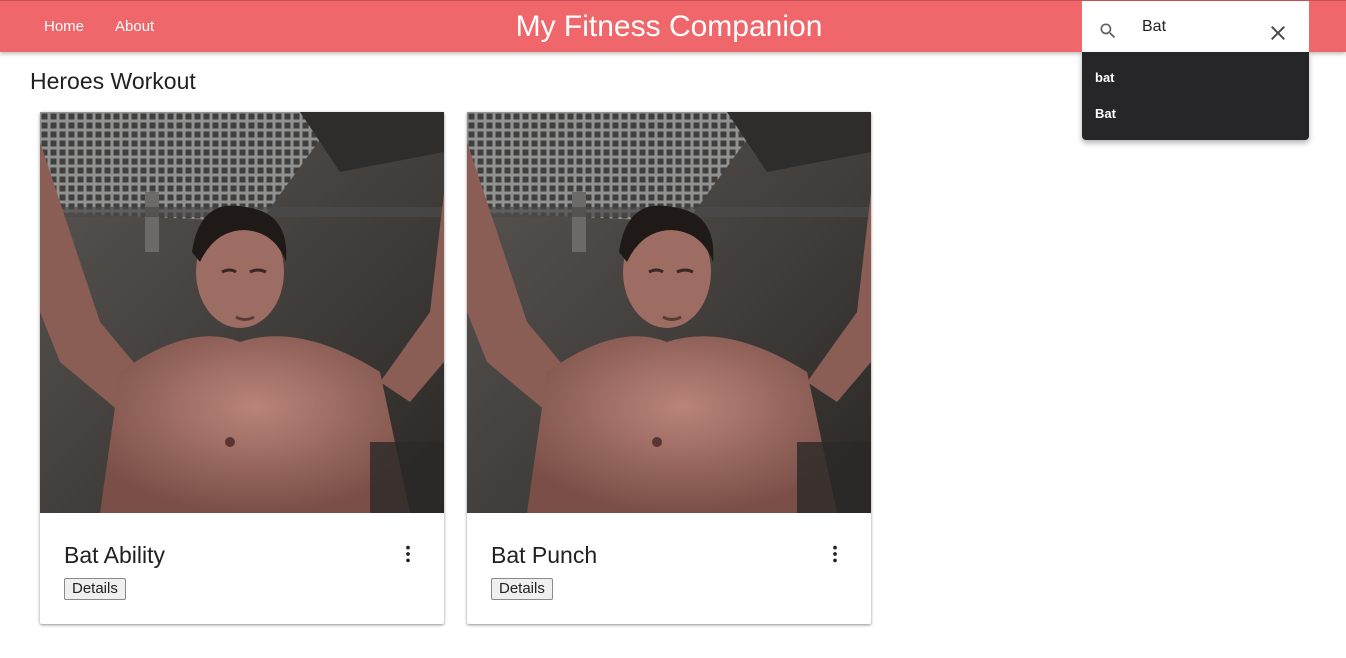 The width and height of the screenshot is (1346, 658). I want to click on search-suggestions: bat Bat, so click(1195, 96).